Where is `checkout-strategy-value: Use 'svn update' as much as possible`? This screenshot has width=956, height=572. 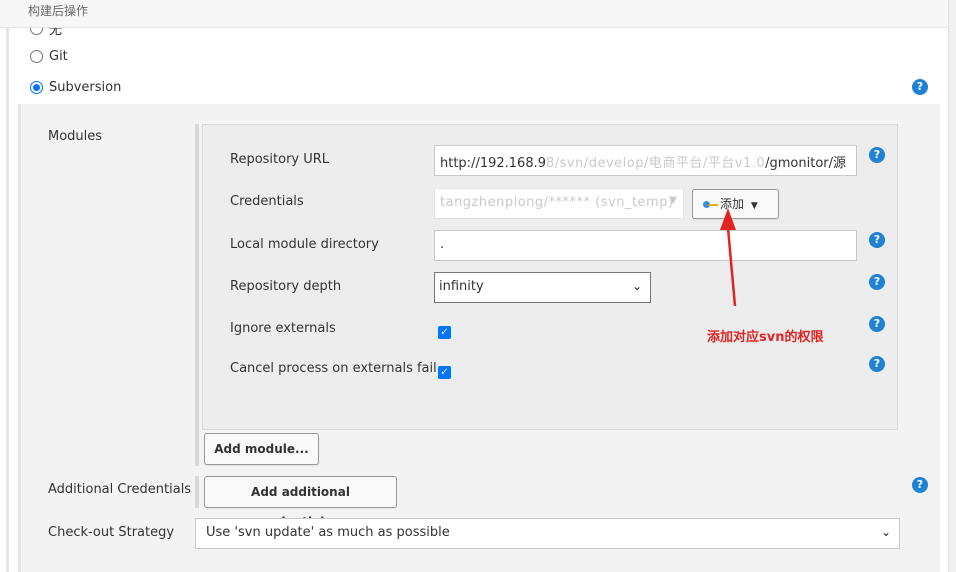 checkout-strategy-value: Use 'svn update' as much as possible is located at coordinates (328, 532).